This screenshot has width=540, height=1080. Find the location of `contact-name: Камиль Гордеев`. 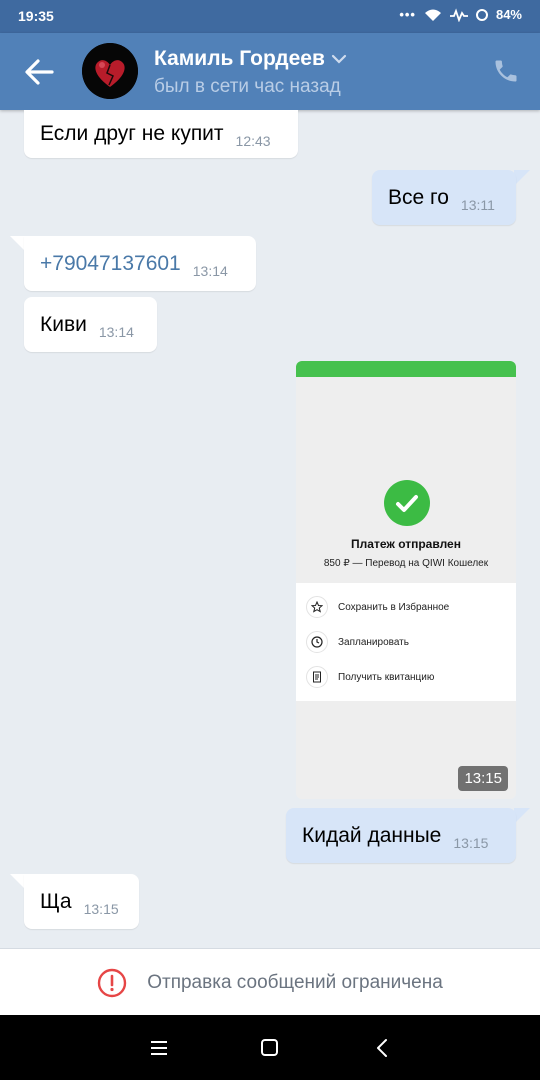

contact-name: Камиль Гордеев is located at coordinates (250, 59).